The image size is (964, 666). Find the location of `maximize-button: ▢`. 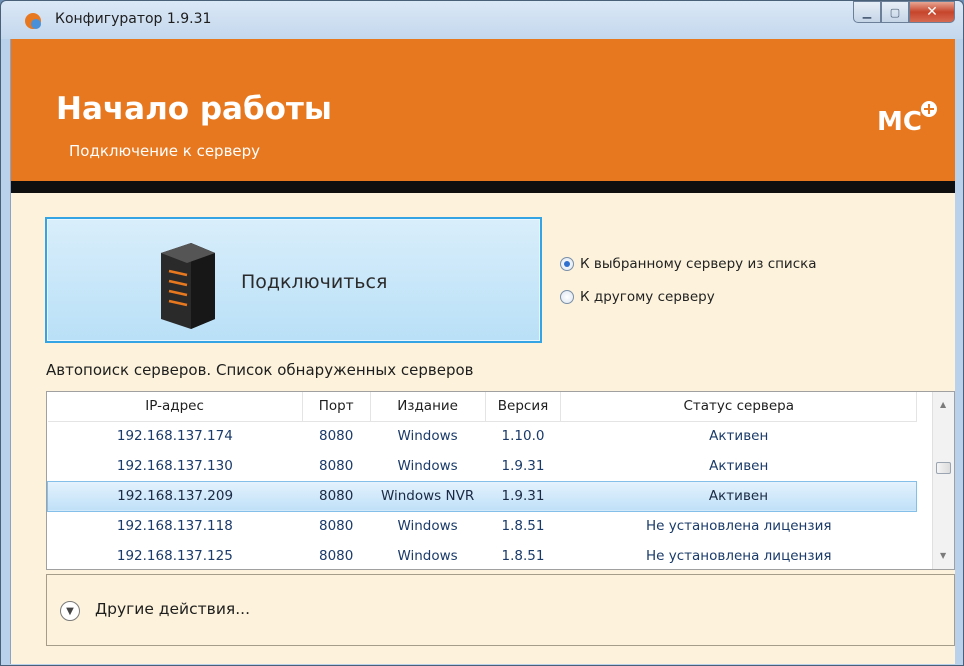

maximize-button: ▢ is located at coordinates (895, 12).